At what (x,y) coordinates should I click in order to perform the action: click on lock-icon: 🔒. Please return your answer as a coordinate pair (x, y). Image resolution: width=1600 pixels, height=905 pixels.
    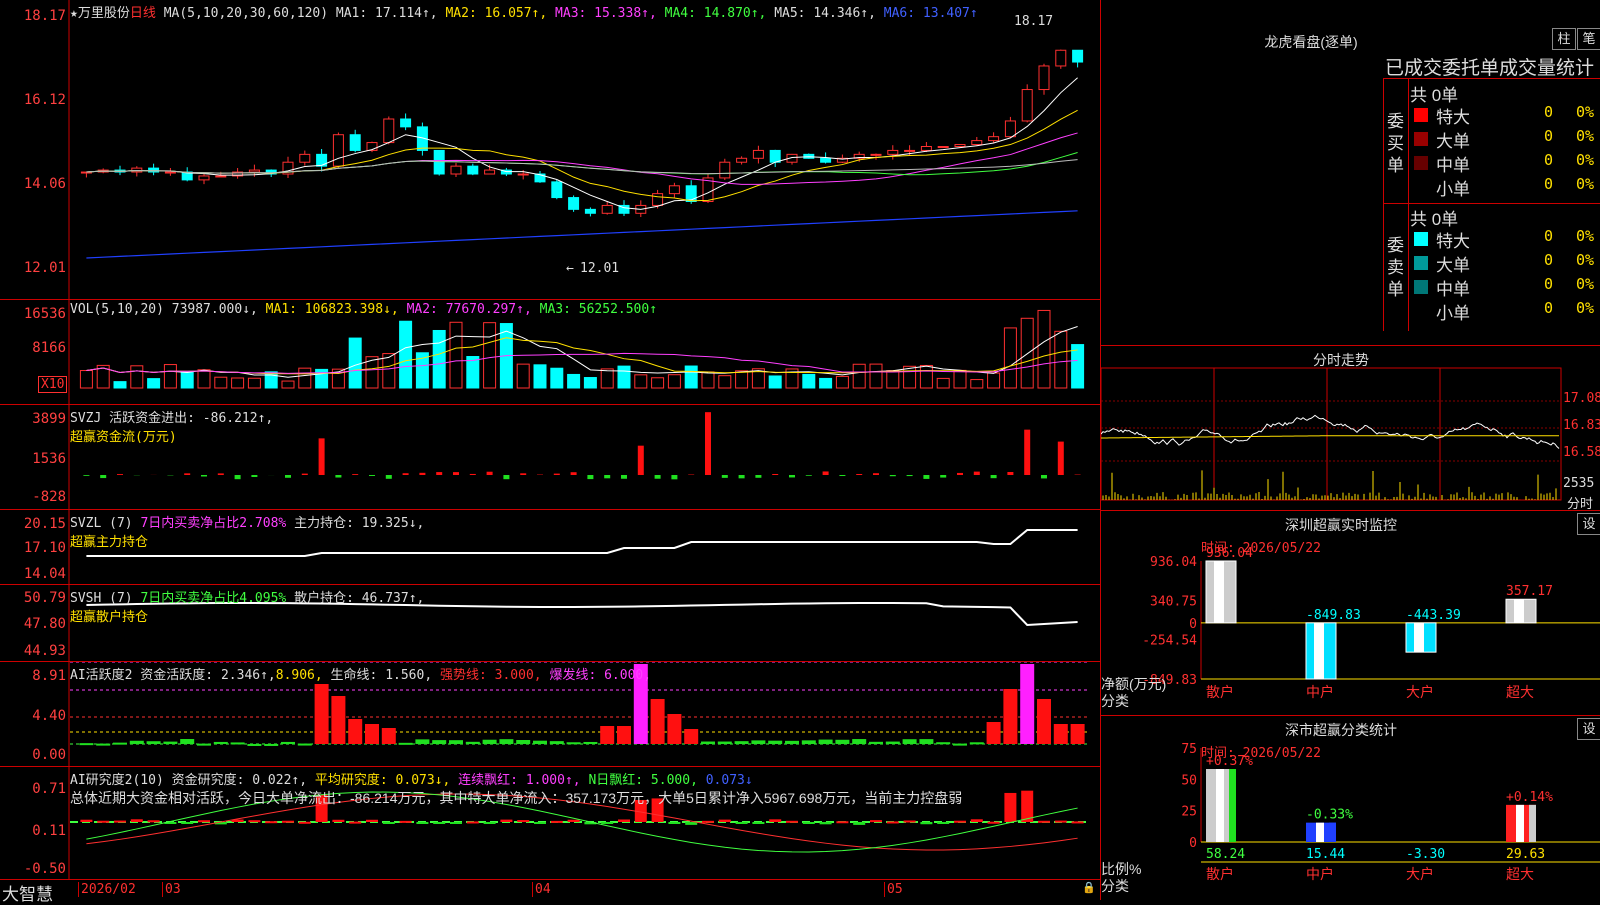
    Looking at the image, I should click on (1089, 887).